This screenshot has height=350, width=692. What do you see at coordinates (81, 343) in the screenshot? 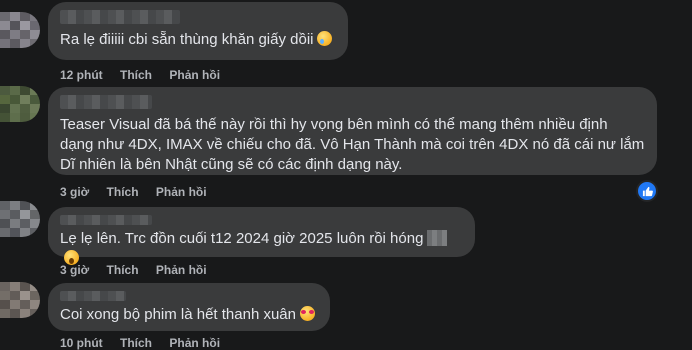
I see `timestamp: 10 phút` at bounding box center [81, 343].